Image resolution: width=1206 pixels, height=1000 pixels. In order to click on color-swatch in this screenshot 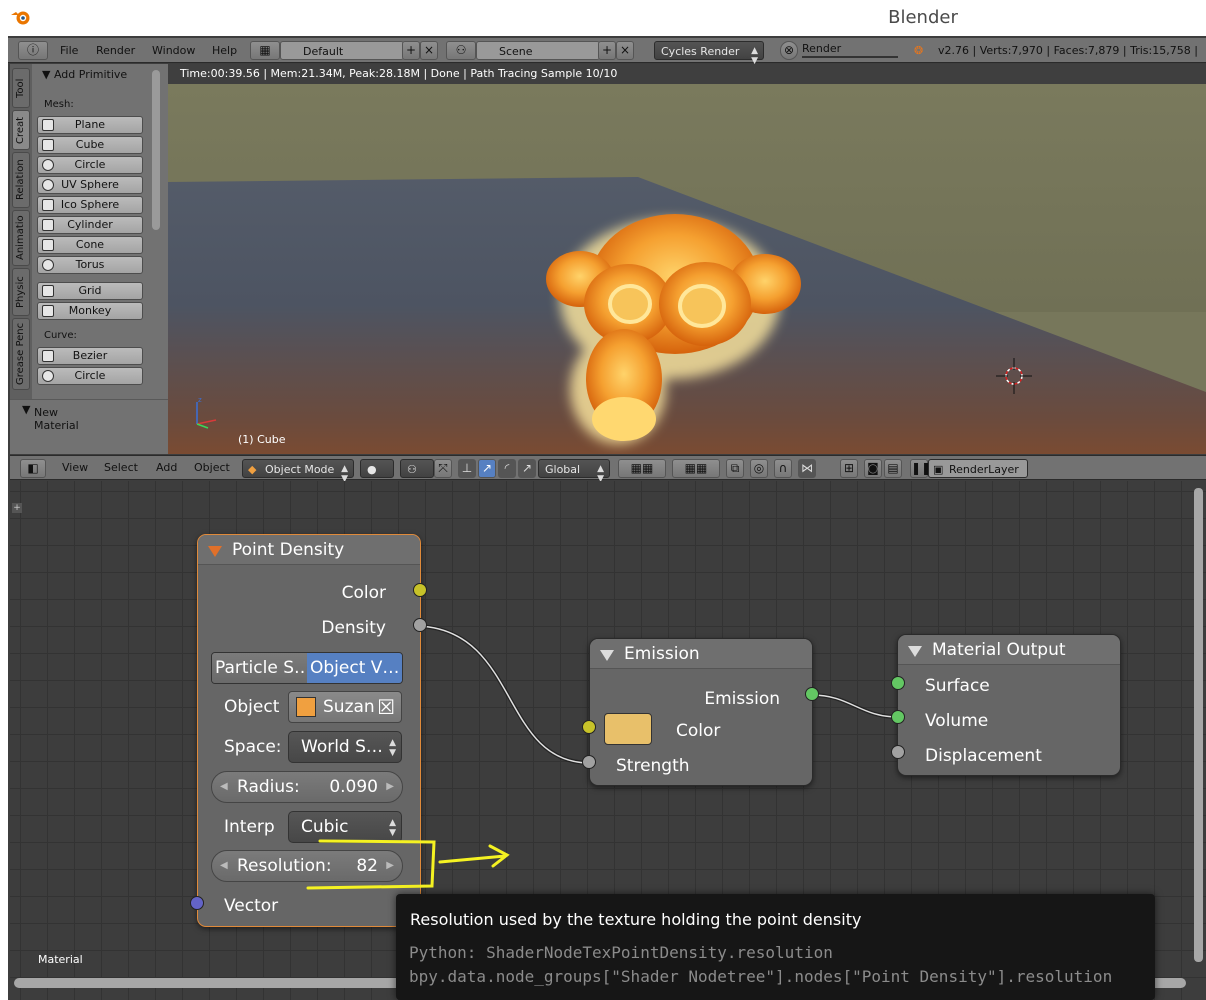, I will do `click(628, 729)`.